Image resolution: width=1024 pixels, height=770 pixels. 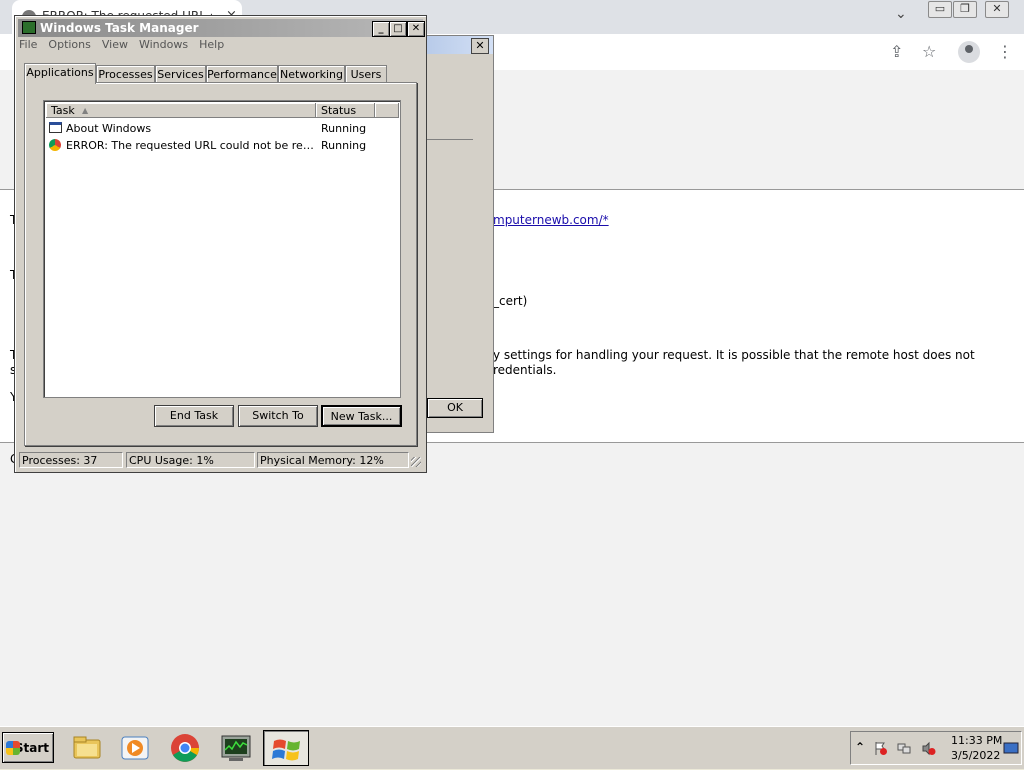 I want to click on tab-users: Users, so click(x=366, y=74).